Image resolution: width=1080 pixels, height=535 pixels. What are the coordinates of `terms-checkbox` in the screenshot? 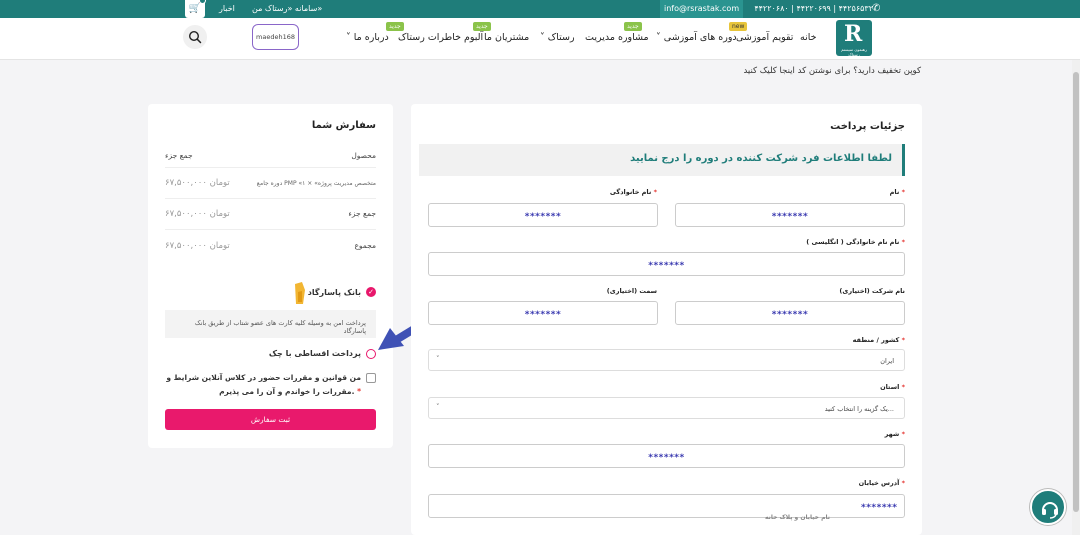 It's located at (371, 378).